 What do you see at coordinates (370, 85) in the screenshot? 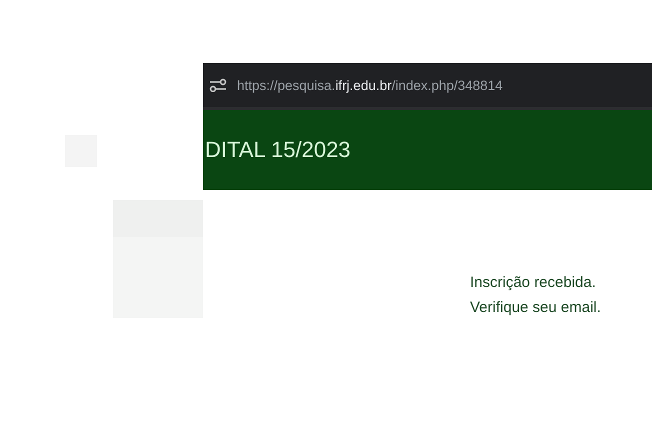
I see `url-text: https://pesquisa.ifrj.edu.br/index.php/348814` at bounding box center [370, 85].